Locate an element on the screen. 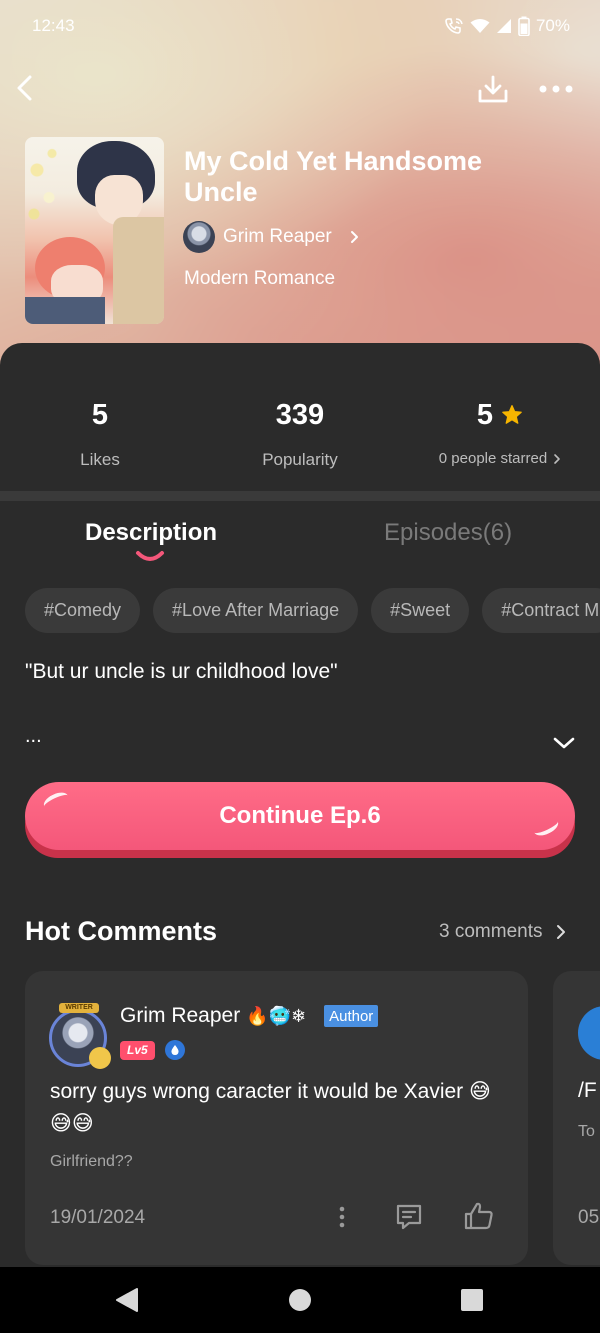 Image resolution: width=600 pixels, height=1333 pixels. reply-preview: Girlfriend?? is located at coordinates (91, 1162).